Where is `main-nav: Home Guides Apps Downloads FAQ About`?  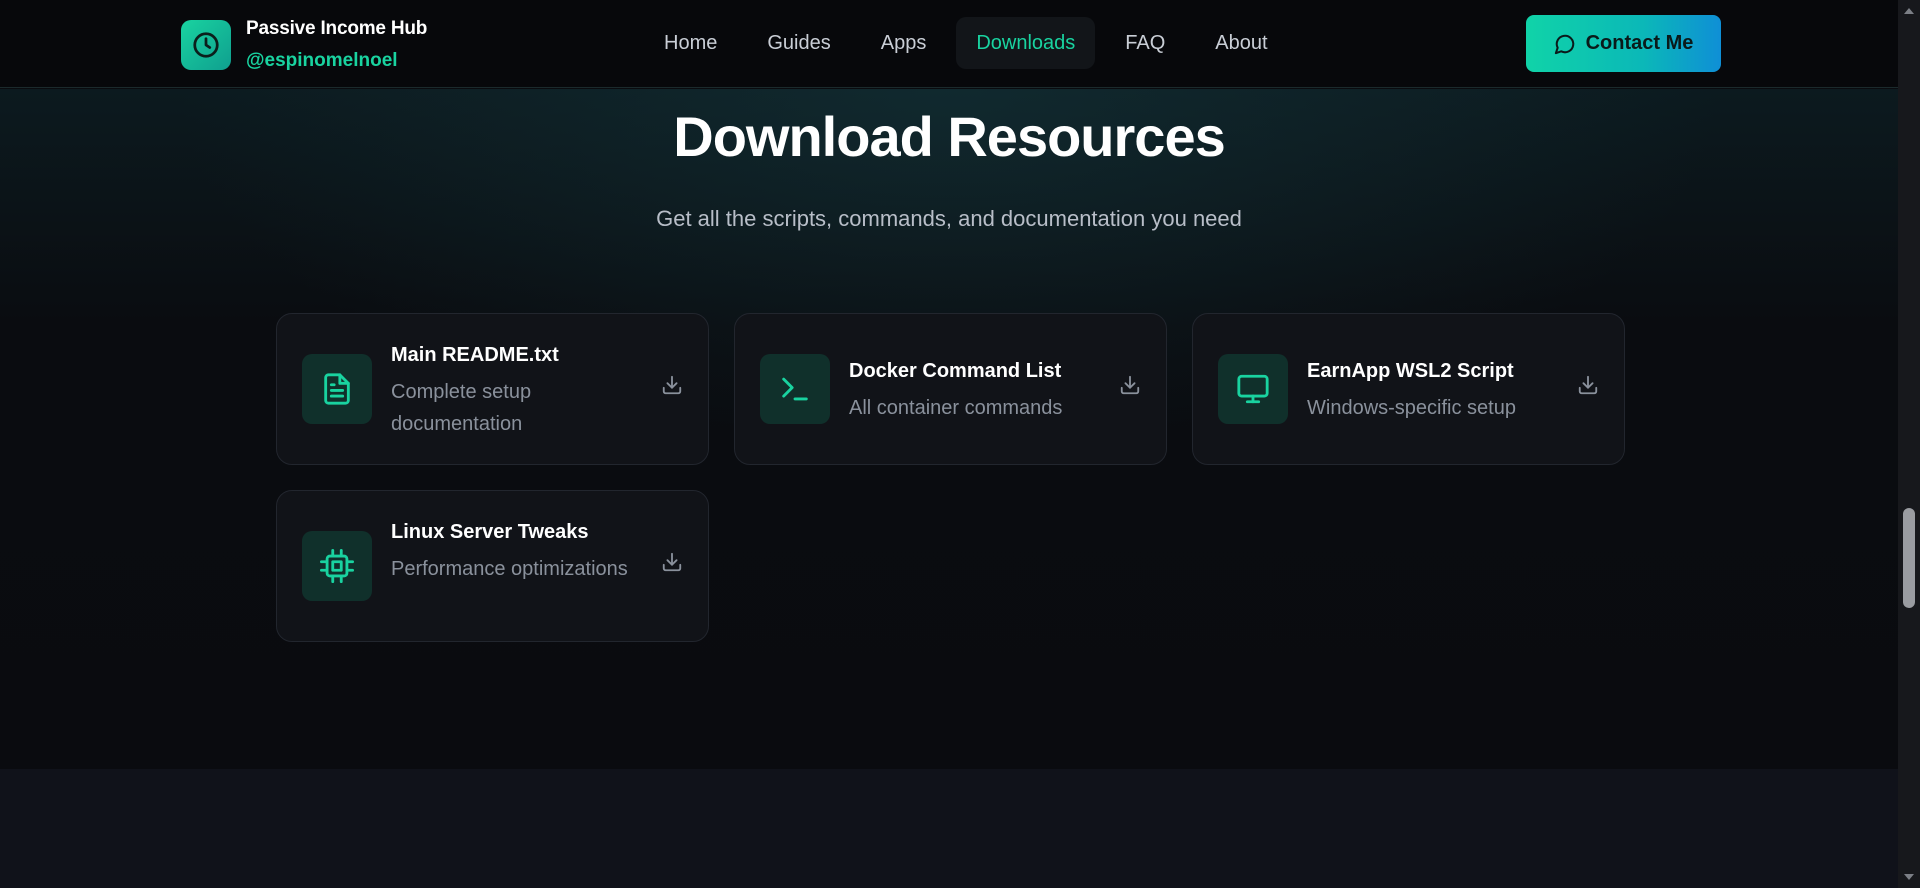
main-nav: Home Guides Apps Downloads FAQ About is located at coordinates (971, 43).